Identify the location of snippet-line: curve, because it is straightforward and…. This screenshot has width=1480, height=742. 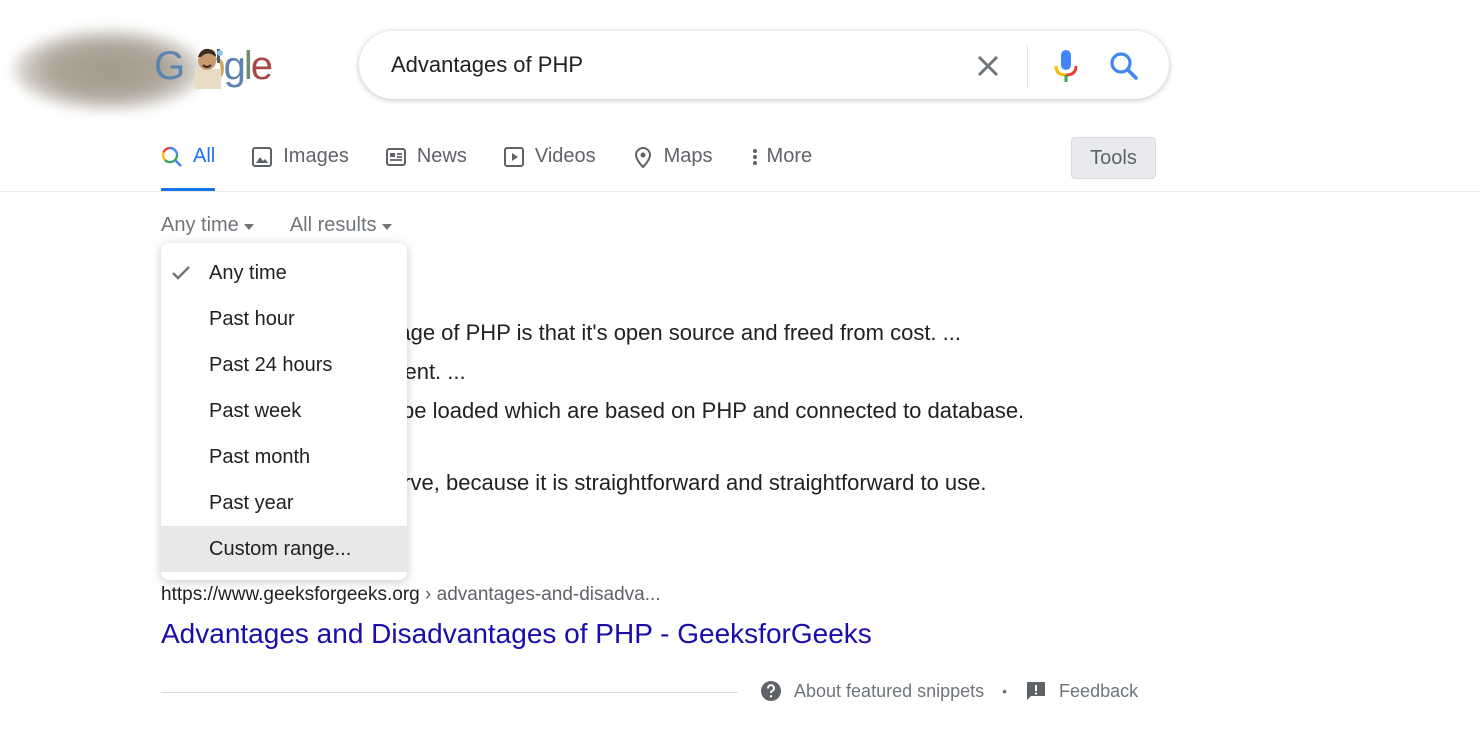
(683, 482).